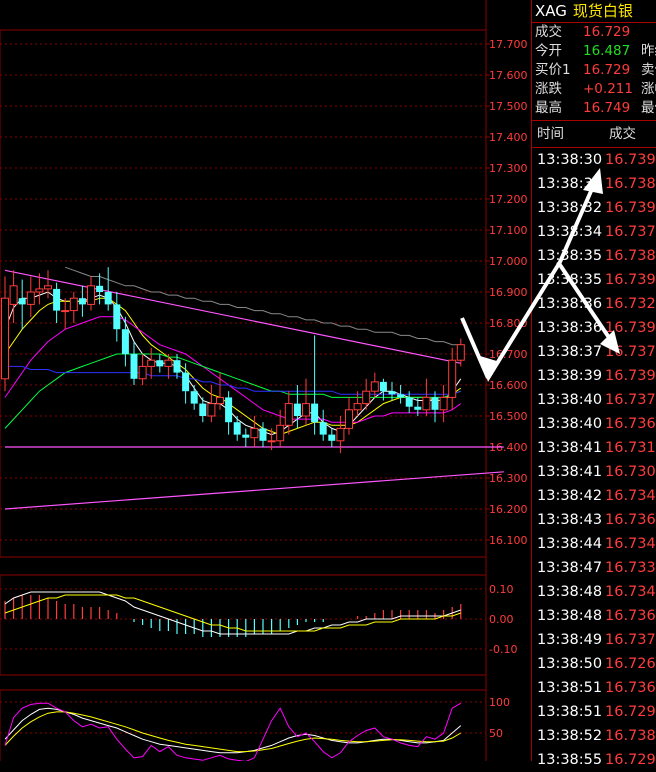  I want to click on ticks-header-price: 成交, so click(622, 134).